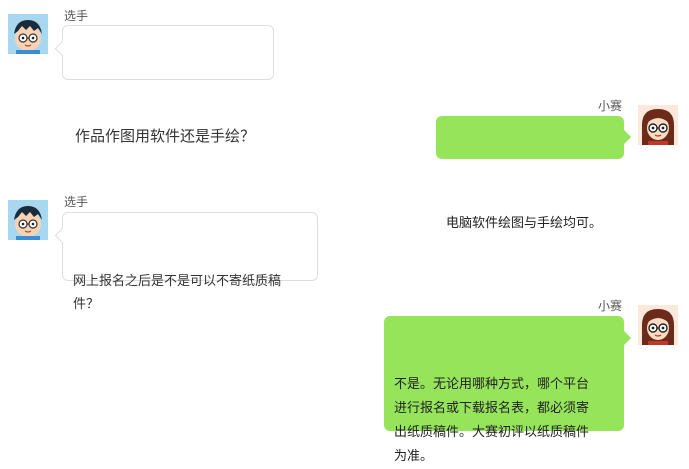 The width and height of the screenshot is (689, 469). I want to click on message-text: 作品作图用软件还是手绘？, so click(165, 136).